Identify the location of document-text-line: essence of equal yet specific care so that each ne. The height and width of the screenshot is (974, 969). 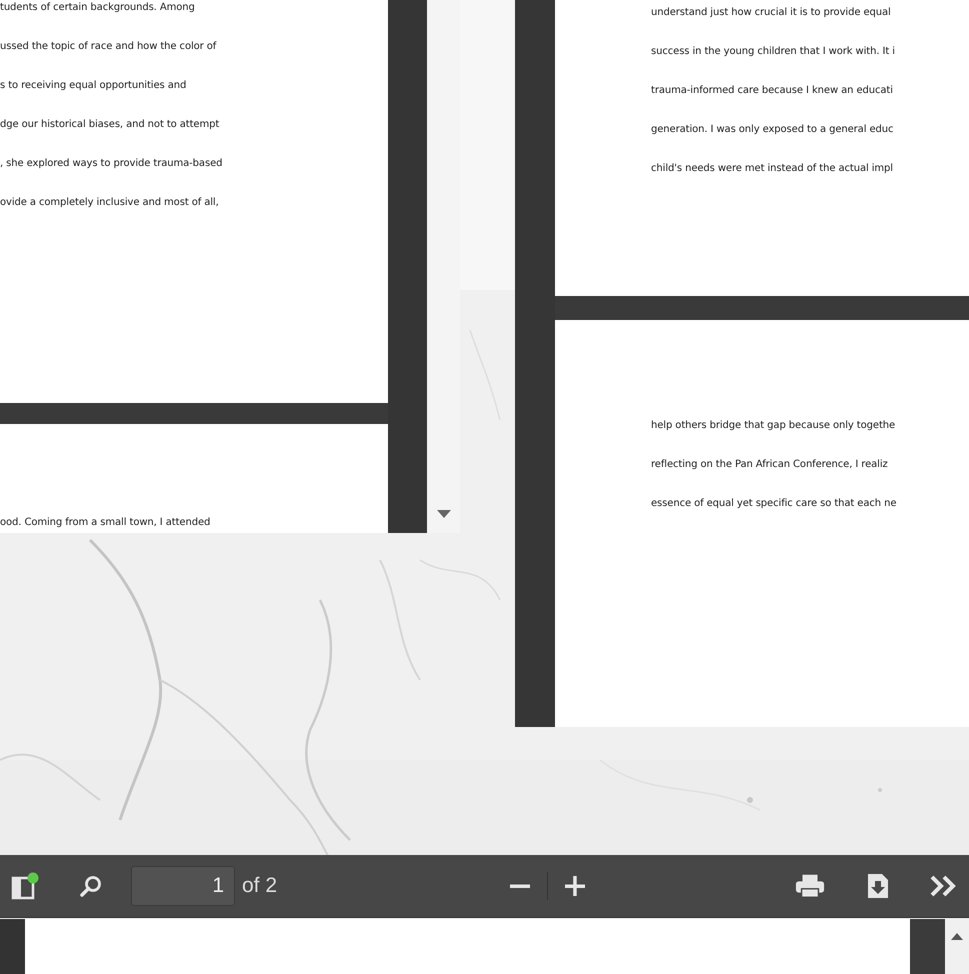
(774, 504).